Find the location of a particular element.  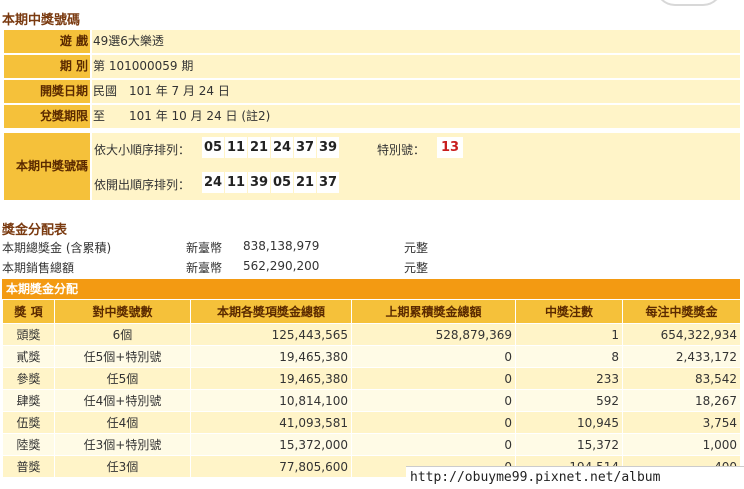

total-prize-unit: 元整 is located at coordinates (416, 248).